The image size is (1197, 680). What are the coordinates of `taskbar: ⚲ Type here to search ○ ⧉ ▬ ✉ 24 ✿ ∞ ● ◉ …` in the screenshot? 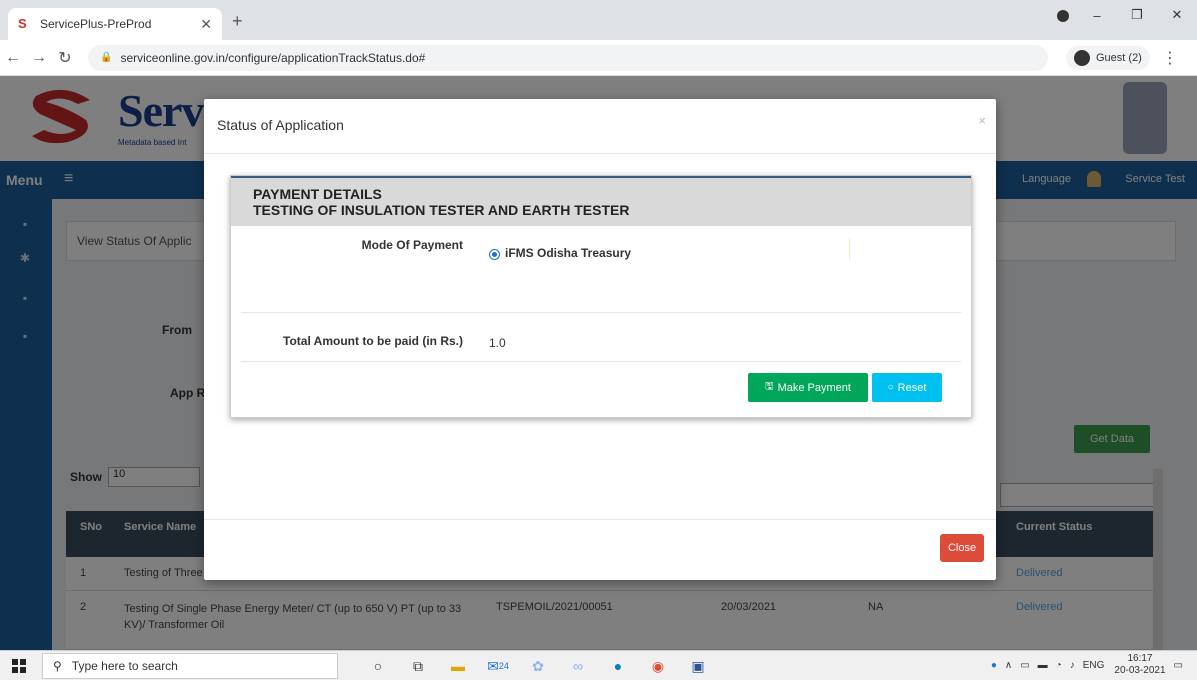 It's located at (598, 665).